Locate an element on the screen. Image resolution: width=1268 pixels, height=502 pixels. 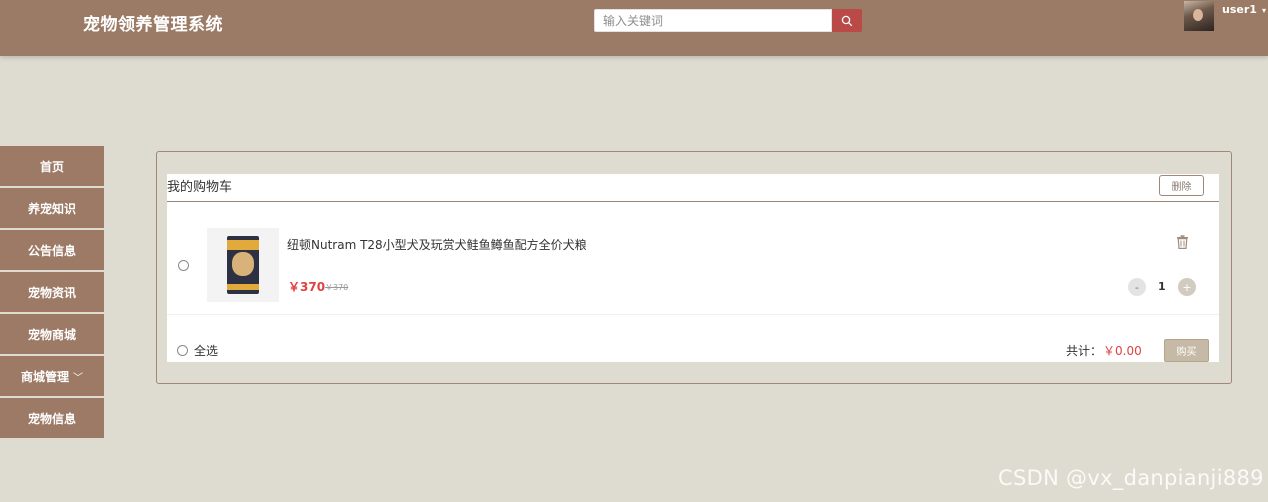
sidebar-item-label: 养宠知识 is located at coordinates (51, 208).